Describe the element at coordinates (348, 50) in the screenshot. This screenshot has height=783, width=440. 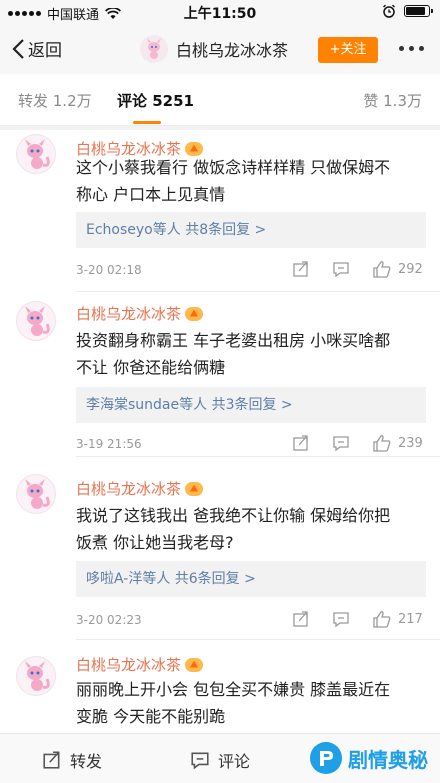
I see `follow-button: +关注` at that location.